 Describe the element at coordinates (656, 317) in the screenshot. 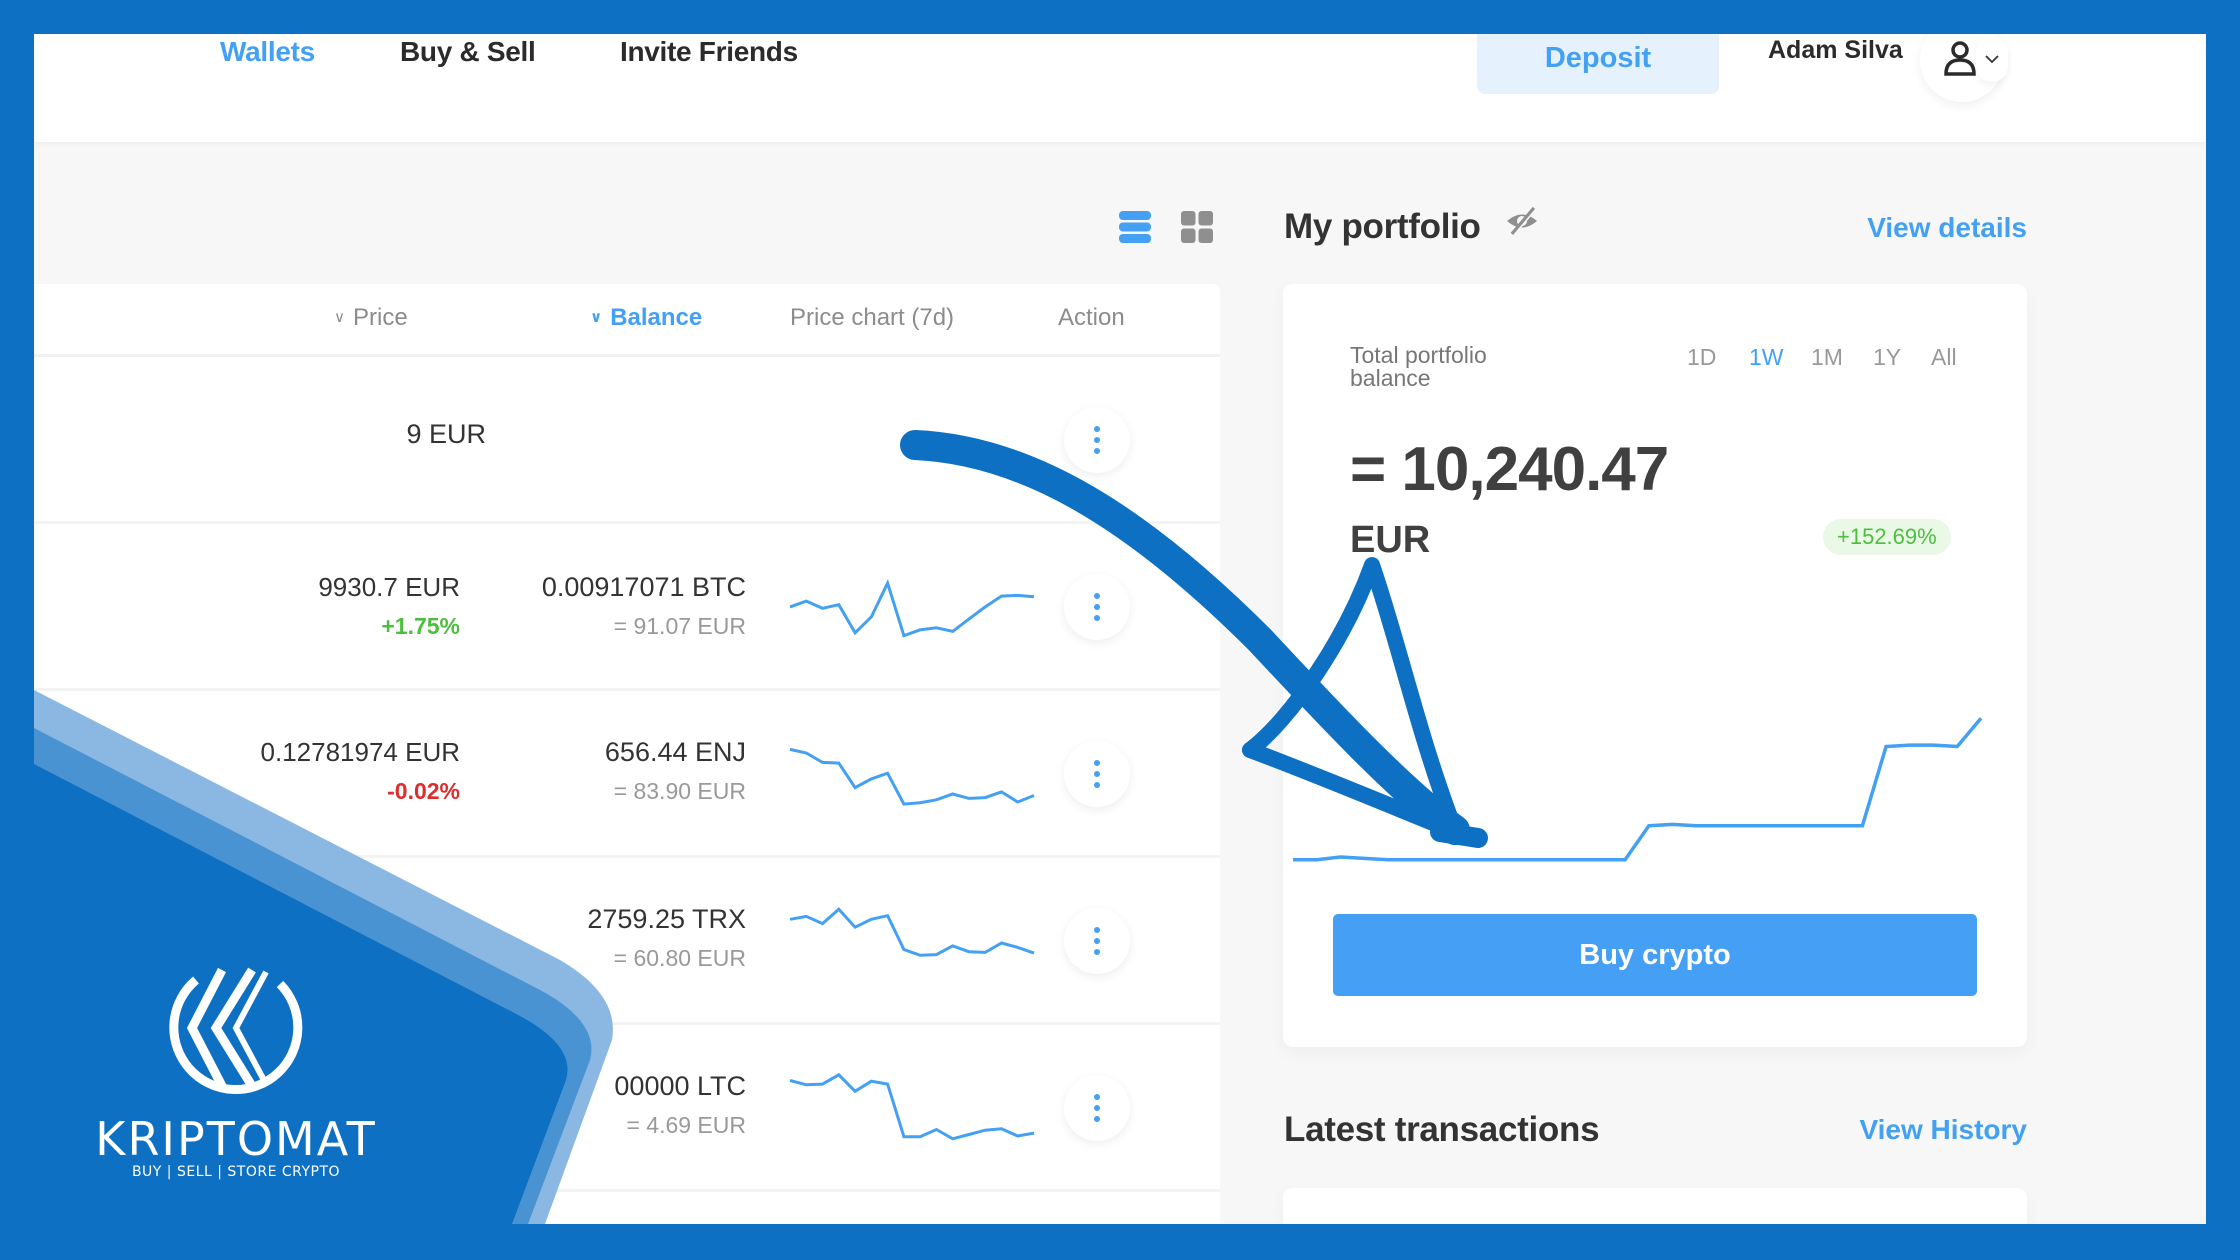

I see `column-balance-label: Balance` at that location.